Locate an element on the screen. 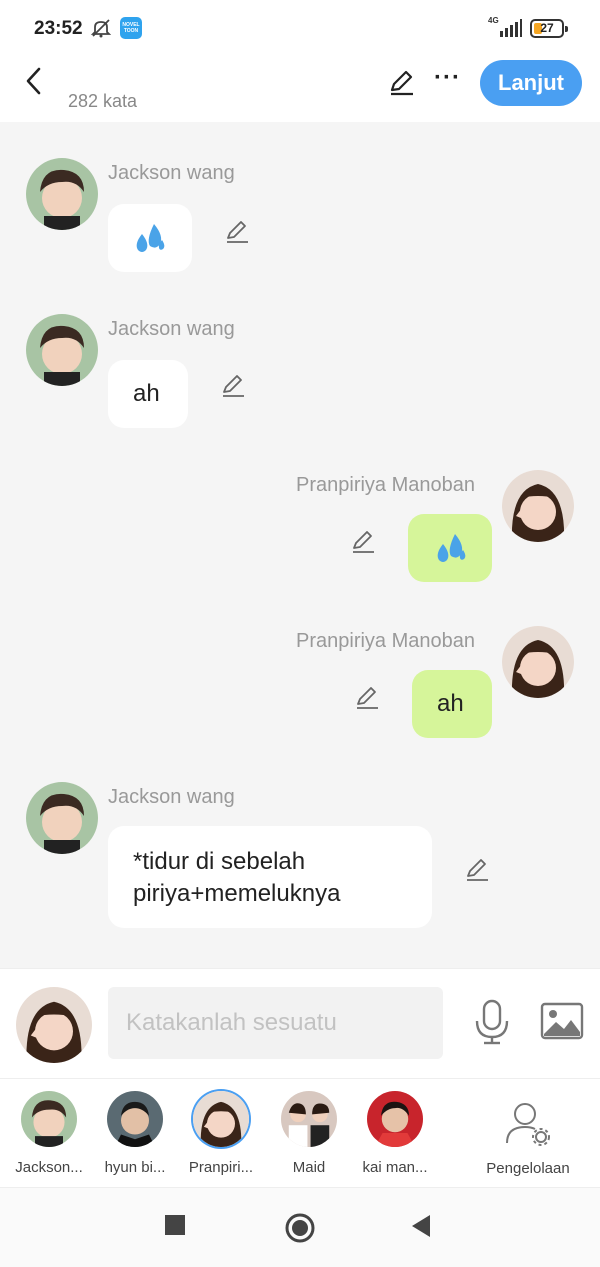  manage-label: Pengelolaan is located at coordinates (528, 1168).